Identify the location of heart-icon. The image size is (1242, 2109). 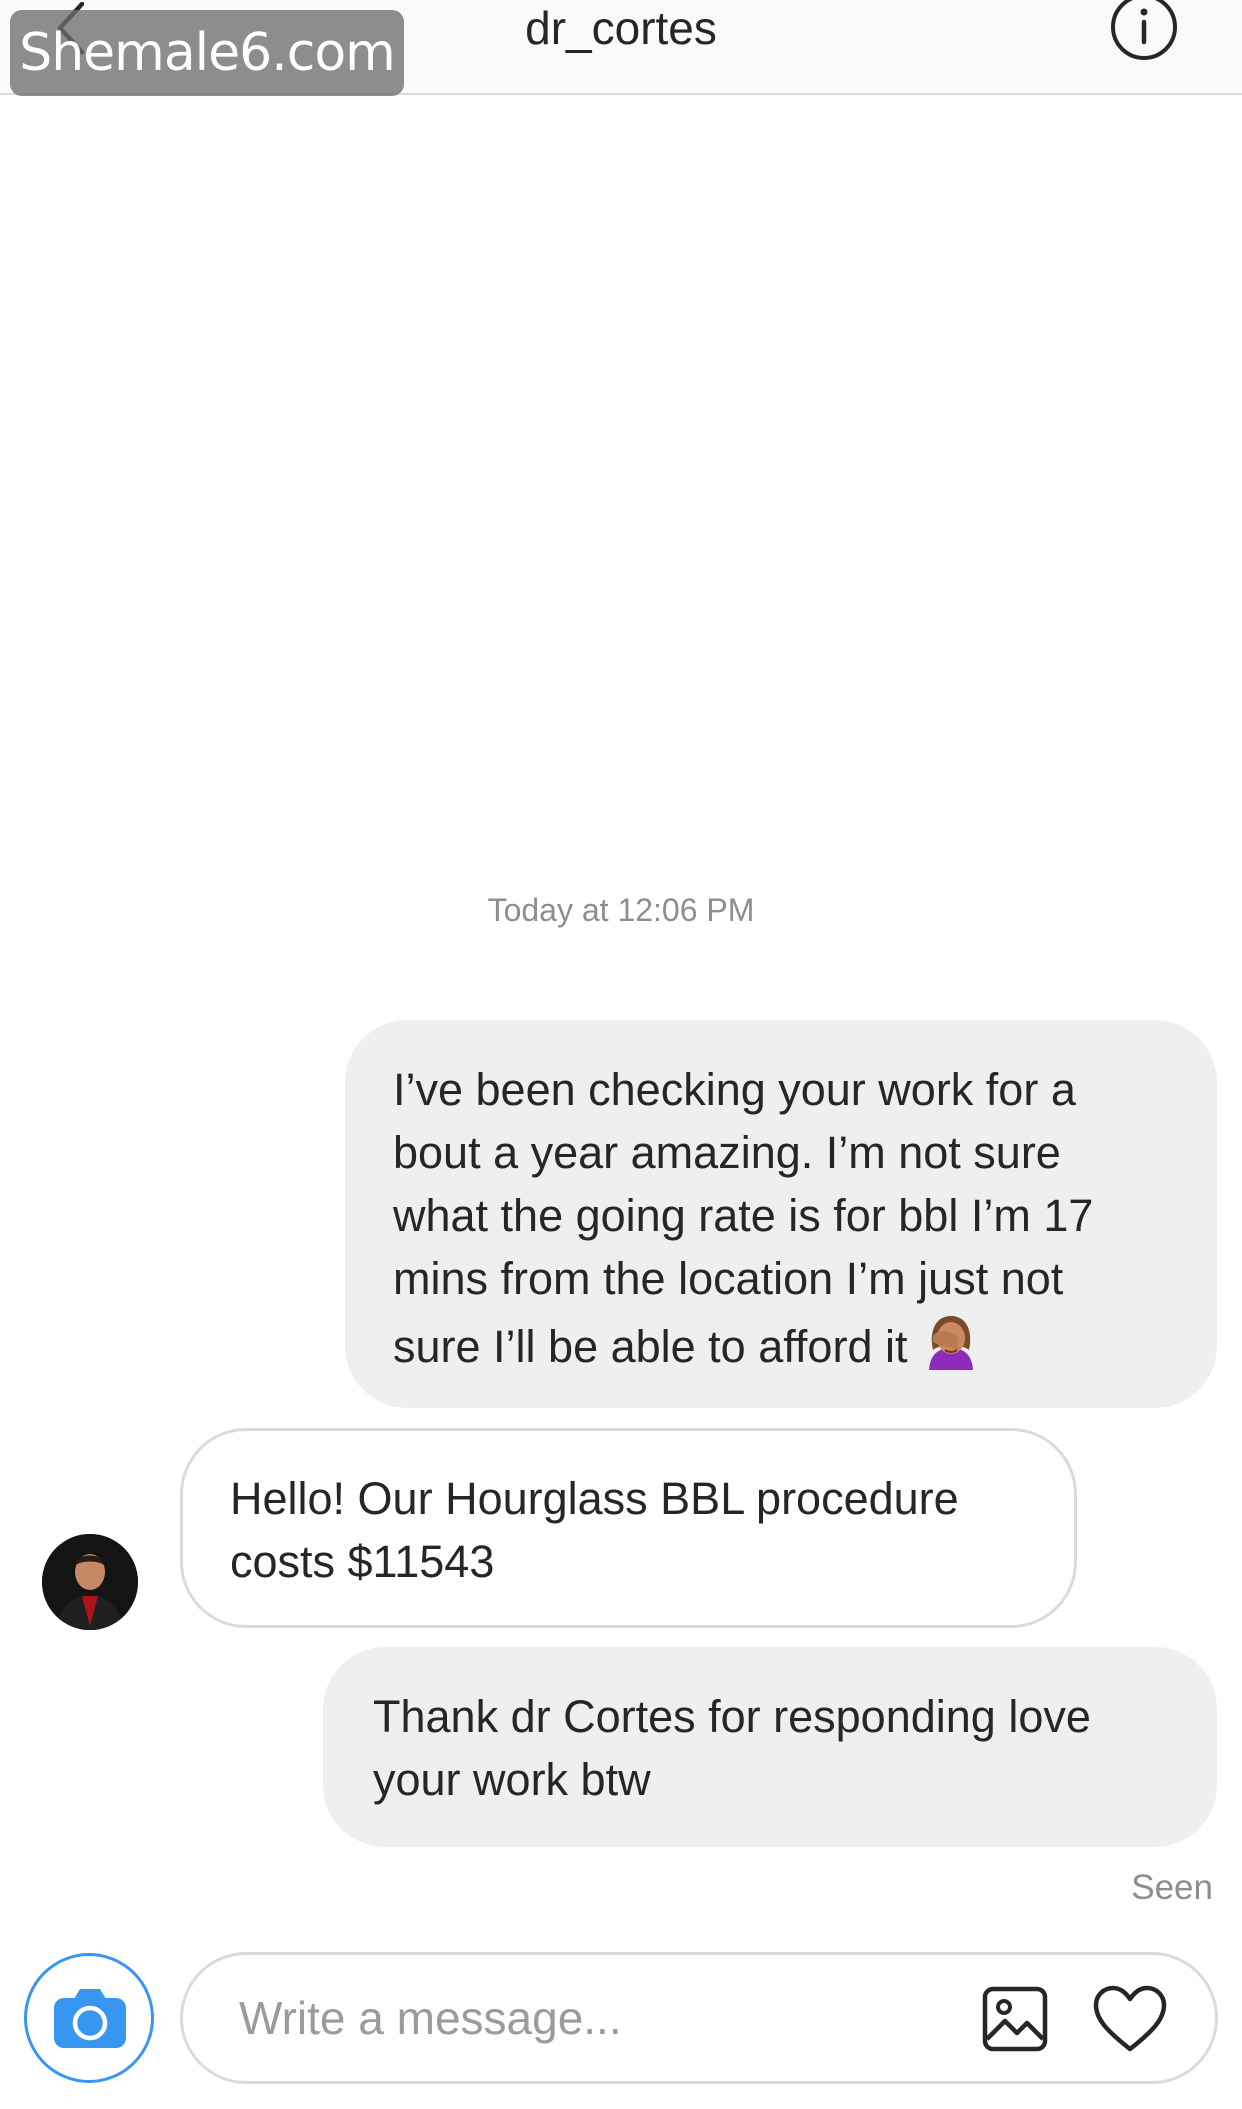
(1130, 2019).